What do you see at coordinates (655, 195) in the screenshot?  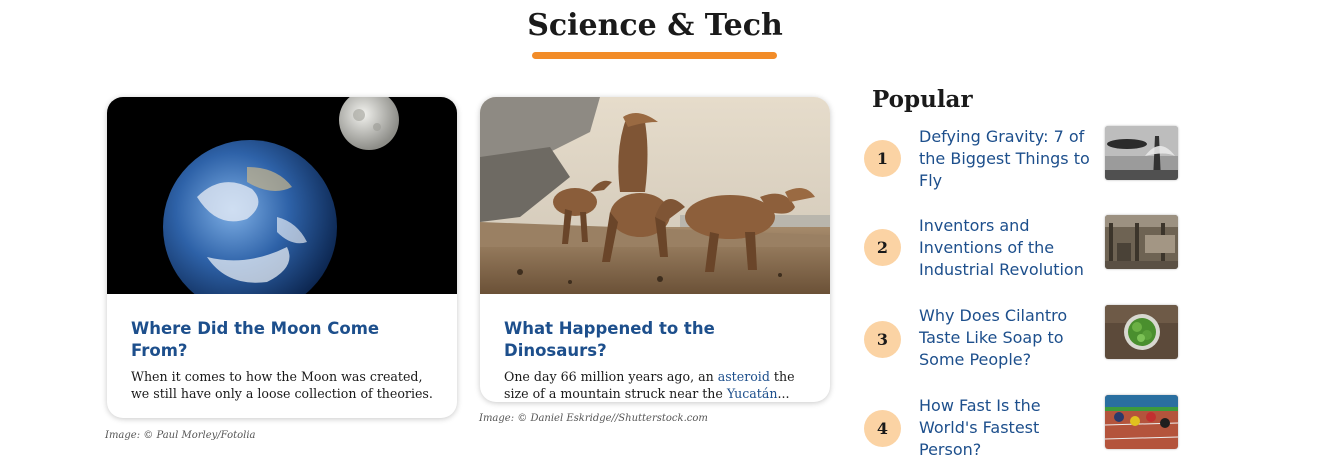 I see `dinosaurs-image` at bounding box center [655, 195].